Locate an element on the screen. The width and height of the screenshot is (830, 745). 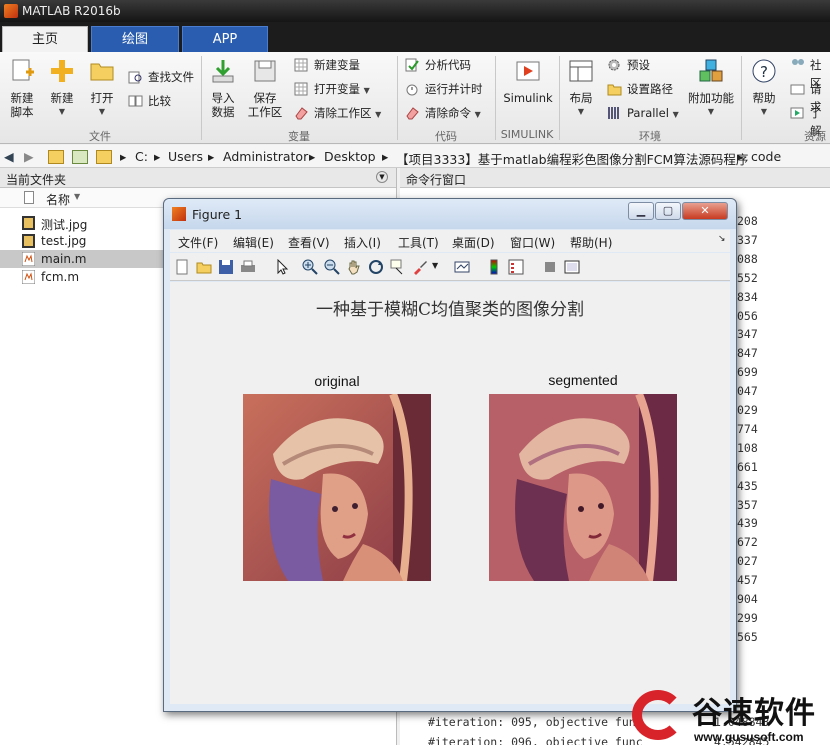
breadcrumb-c: C: is located at coordinates (141, 156).